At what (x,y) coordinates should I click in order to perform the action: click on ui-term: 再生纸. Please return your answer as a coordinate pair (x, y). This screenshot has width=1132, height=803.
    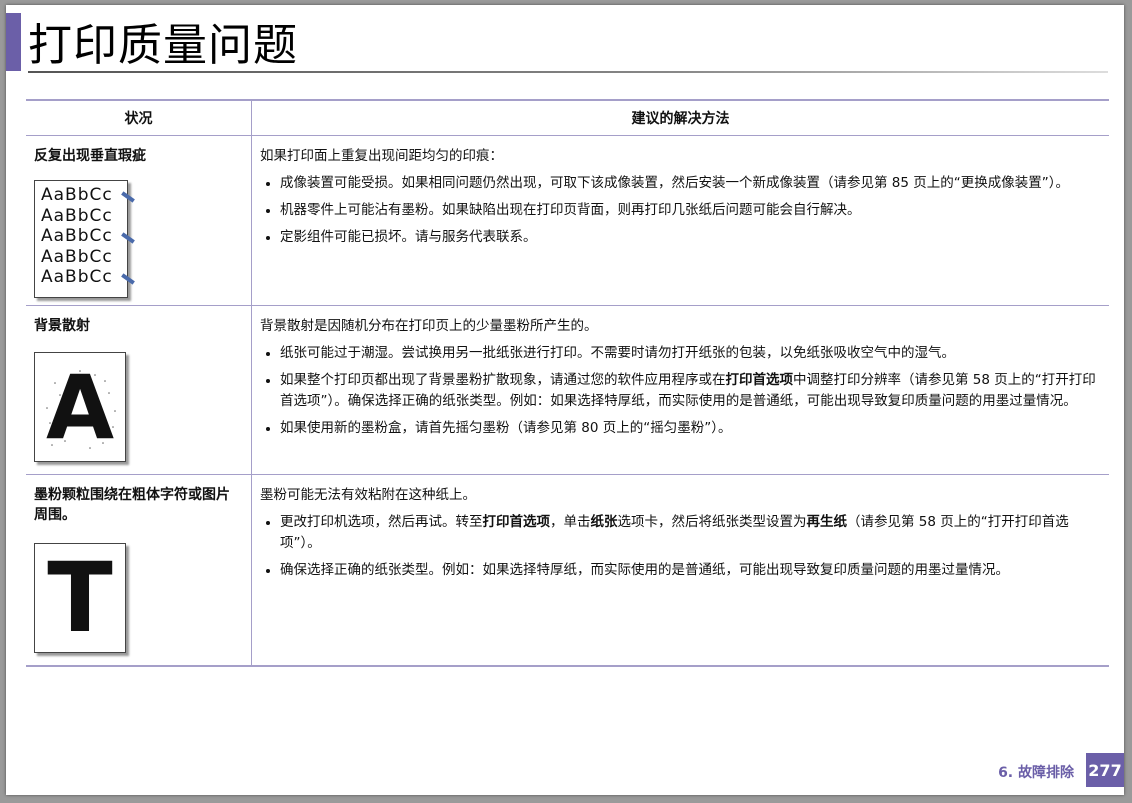
    Looking at the image, I should click on (827, 522).